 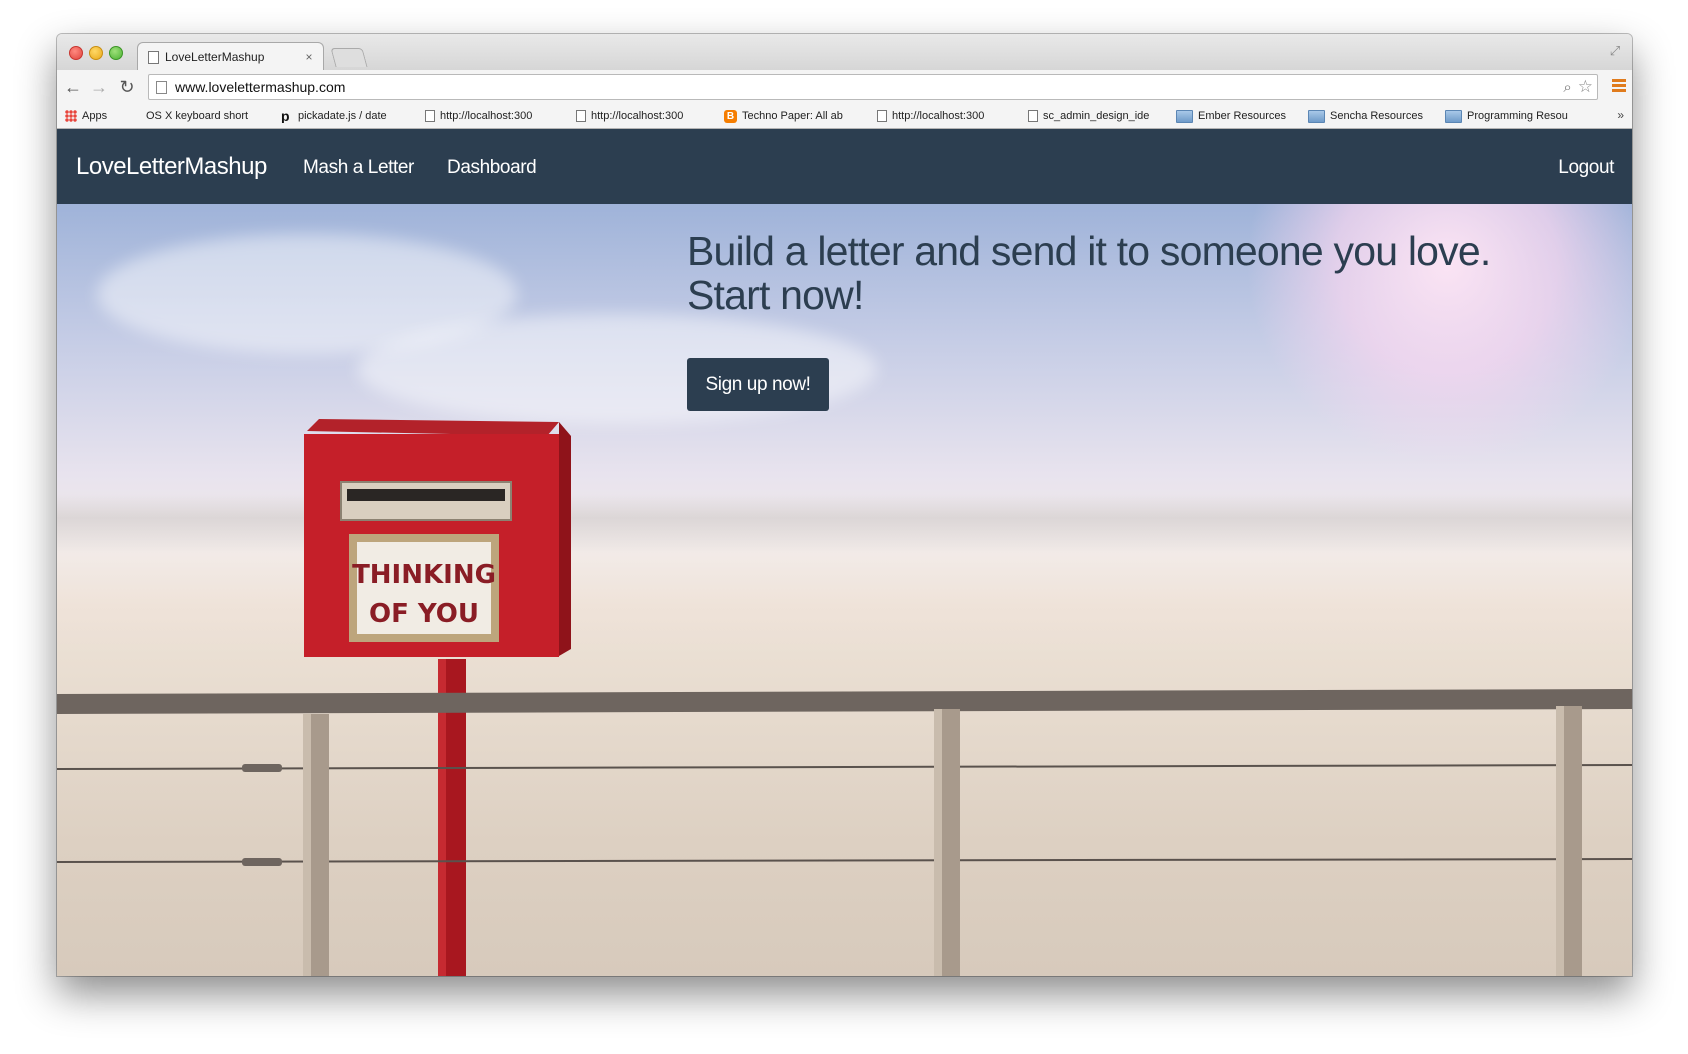 What do you see at coordinates (844, 701) in the screenshot?
I see `railing-top-bar` at bounding box center [844, 701].